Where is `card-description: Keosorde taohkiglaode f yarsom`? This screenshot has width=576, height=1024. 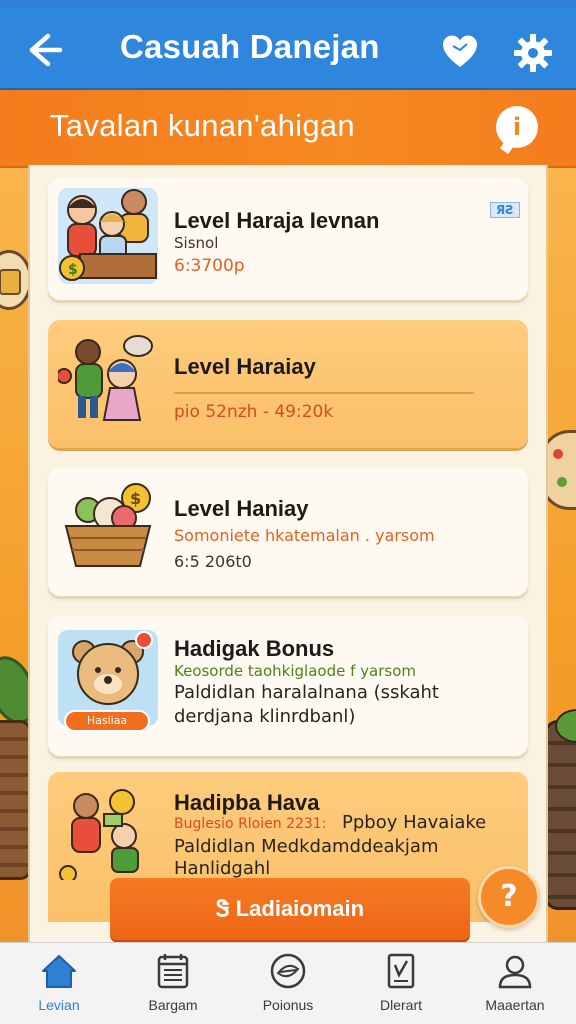 card-description: Keosorde taohkiglaode f yarsom is located at coordinates (295, 671).